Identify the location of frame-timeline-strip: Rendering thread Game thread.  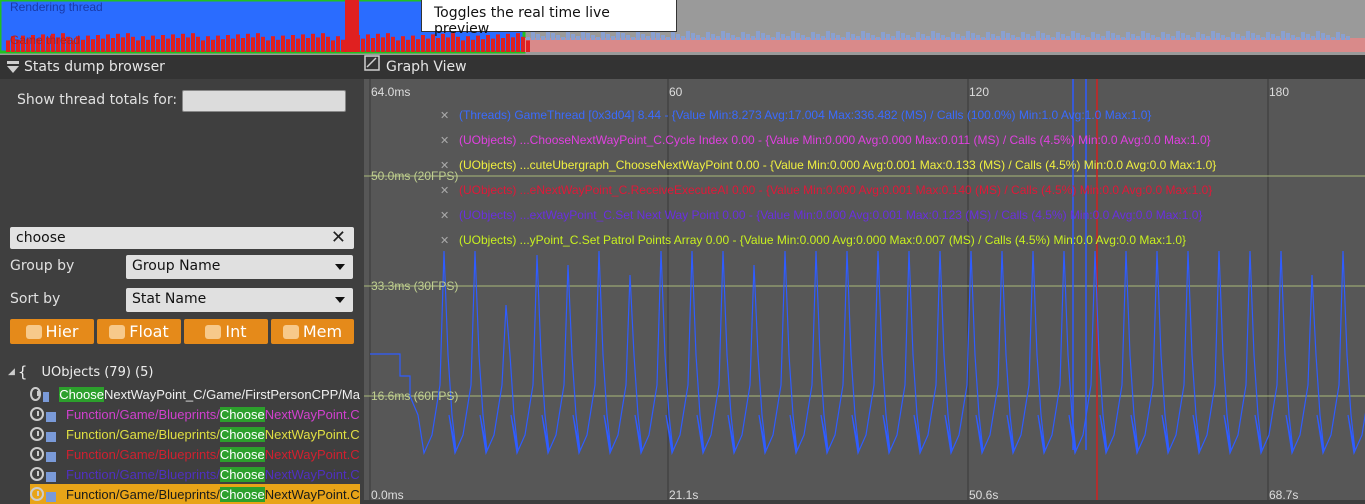
(682, 27).